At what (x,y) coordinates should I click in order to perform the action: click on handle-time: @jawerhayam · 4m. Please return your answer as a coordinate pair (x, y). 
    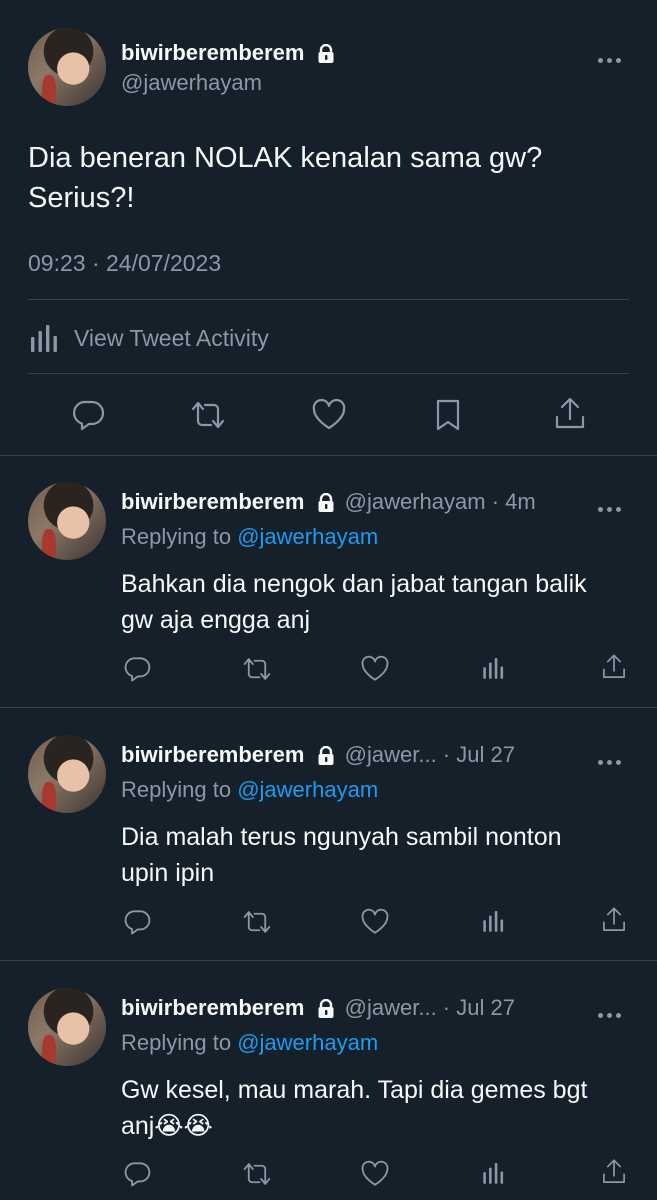
    Looking at the image, I should click on (440, 501).